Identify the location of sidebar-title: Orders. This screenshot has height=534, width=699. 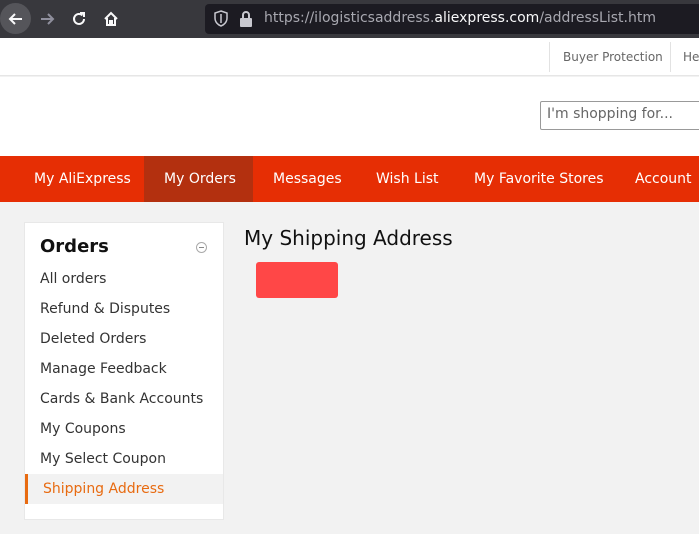
(74, 246).